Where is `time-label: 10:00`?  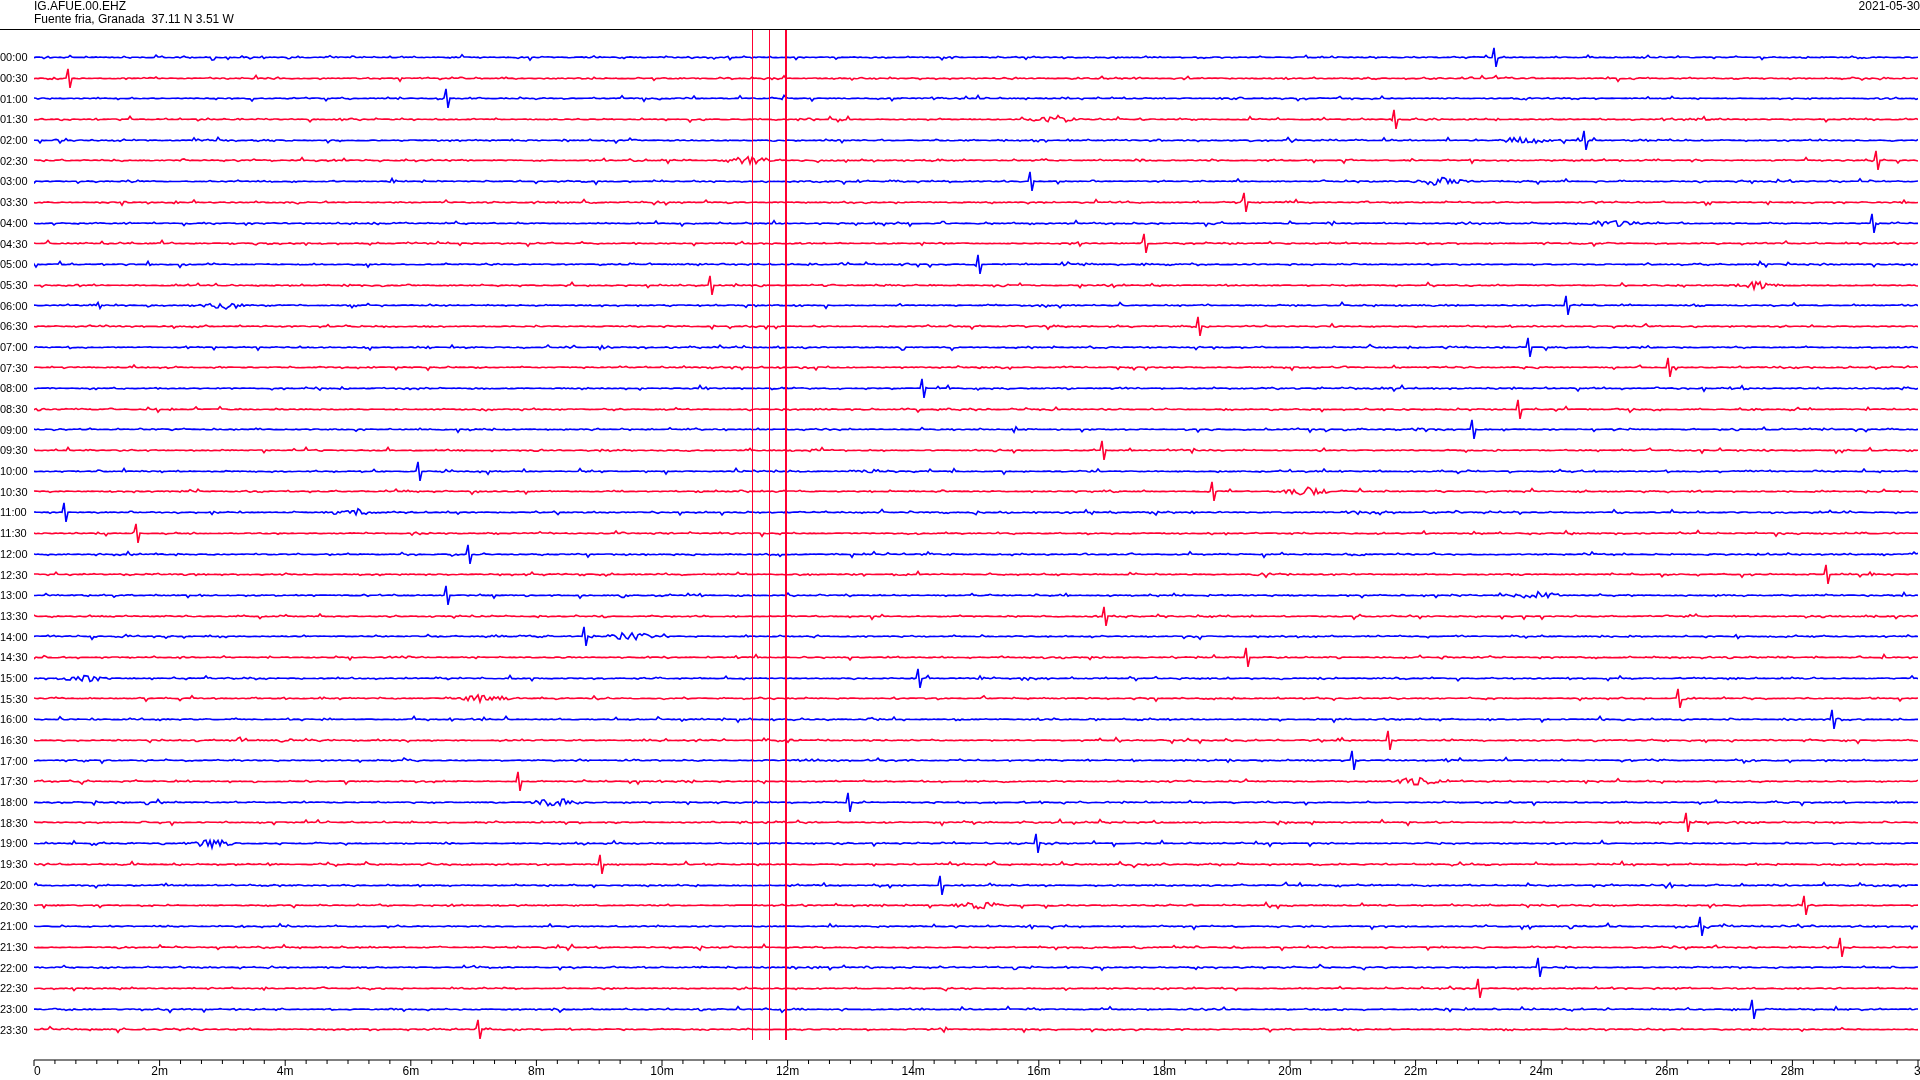
time-label: 10:00 is located at coordinates (14, 471).